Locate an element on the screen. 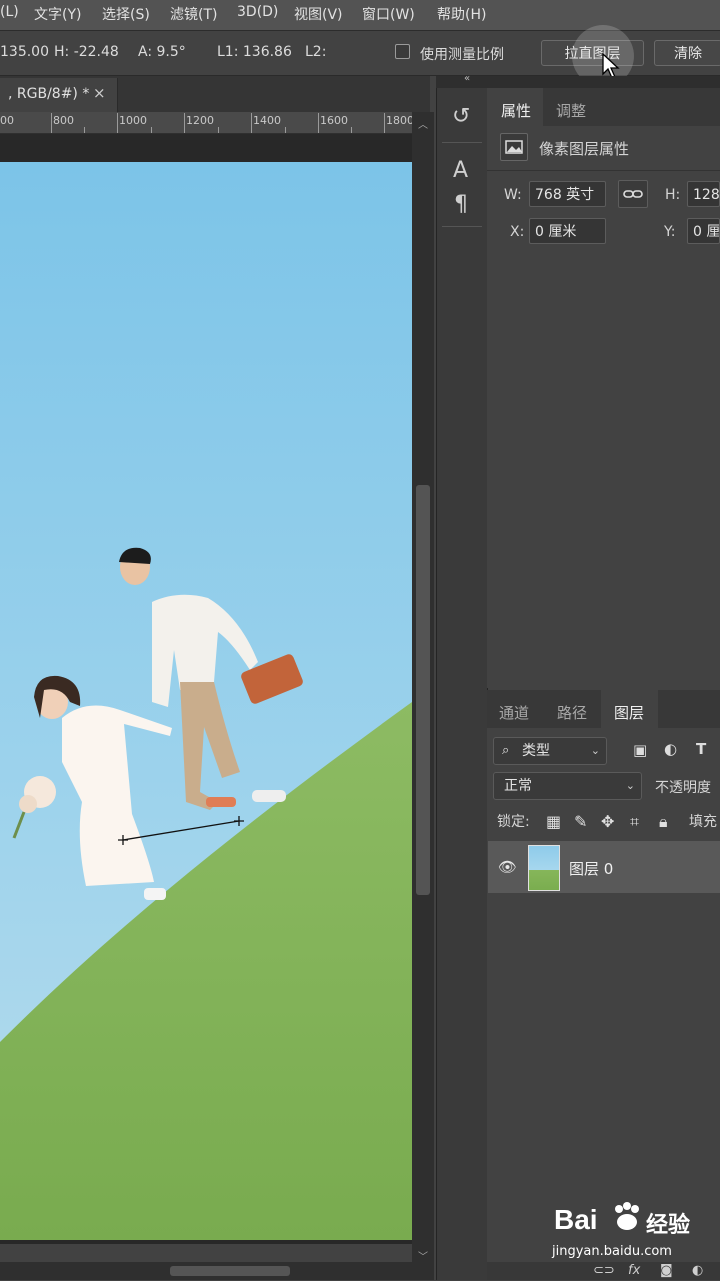 The width and height of the screenshot is (720, 1281). link-icon is located at coordinates (633, 194).